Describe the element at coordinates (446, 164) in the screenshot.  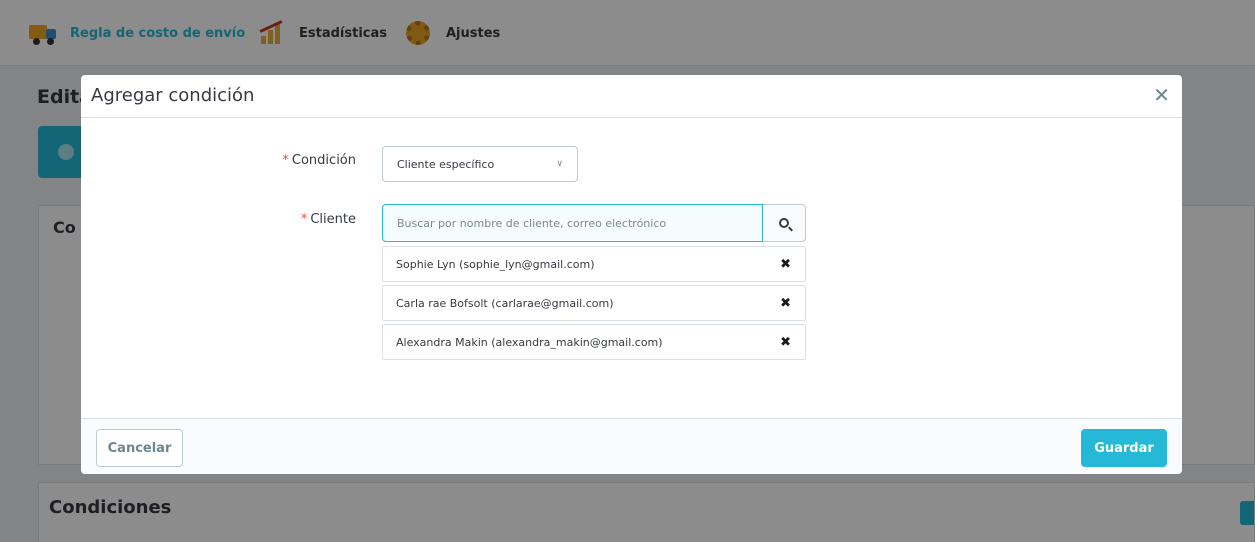
I see `condition-select-value: Cliente específico` at that location.